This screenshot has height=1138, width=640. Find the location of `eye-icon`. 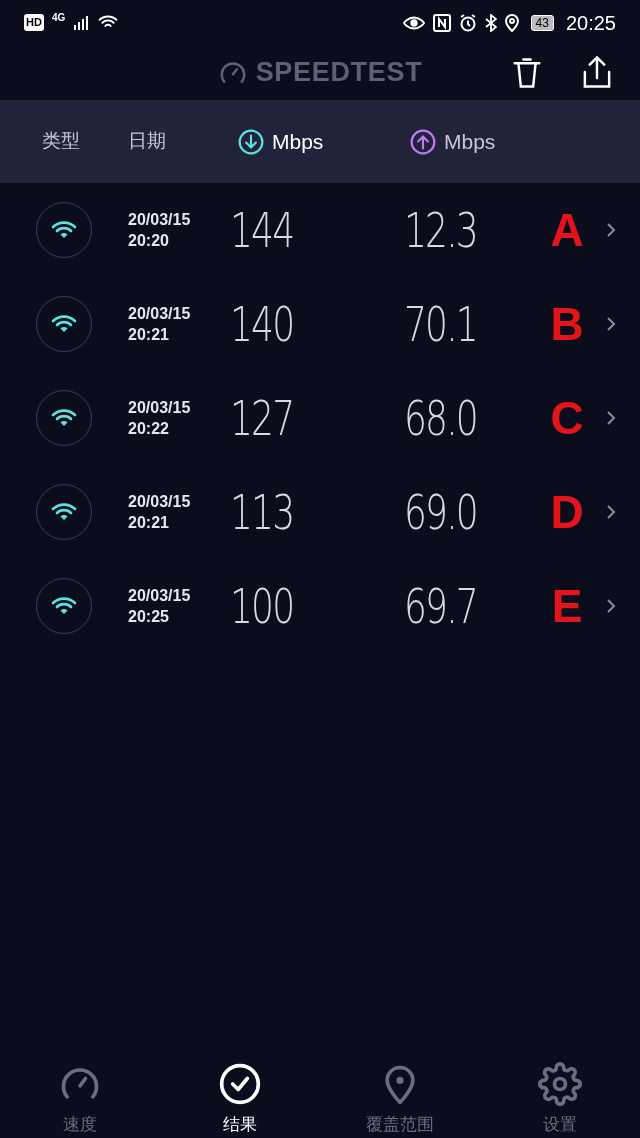

eye-icon is located at coordinates (413, 22).